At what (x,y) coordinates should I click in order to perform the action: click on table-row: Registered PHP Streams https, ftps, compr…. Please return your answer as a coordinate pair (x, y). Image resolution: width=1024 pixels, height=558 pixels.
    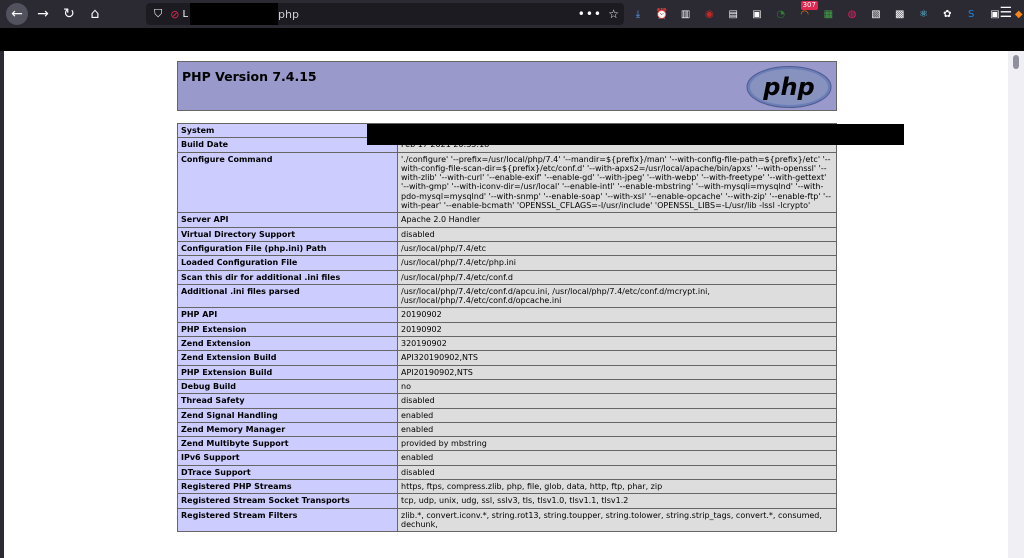
    Looking at the image, I should click on (507, 487).